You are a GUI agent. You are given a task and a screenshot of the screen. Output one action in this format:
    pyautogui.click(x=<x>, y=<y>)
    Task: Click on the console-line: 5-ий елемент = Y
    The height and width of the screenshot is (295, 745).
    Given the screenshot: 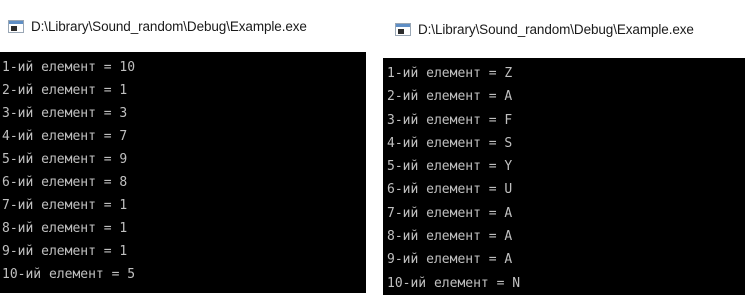 What is the action you would take?
    pyautogui.click(x=450, y=167)
    